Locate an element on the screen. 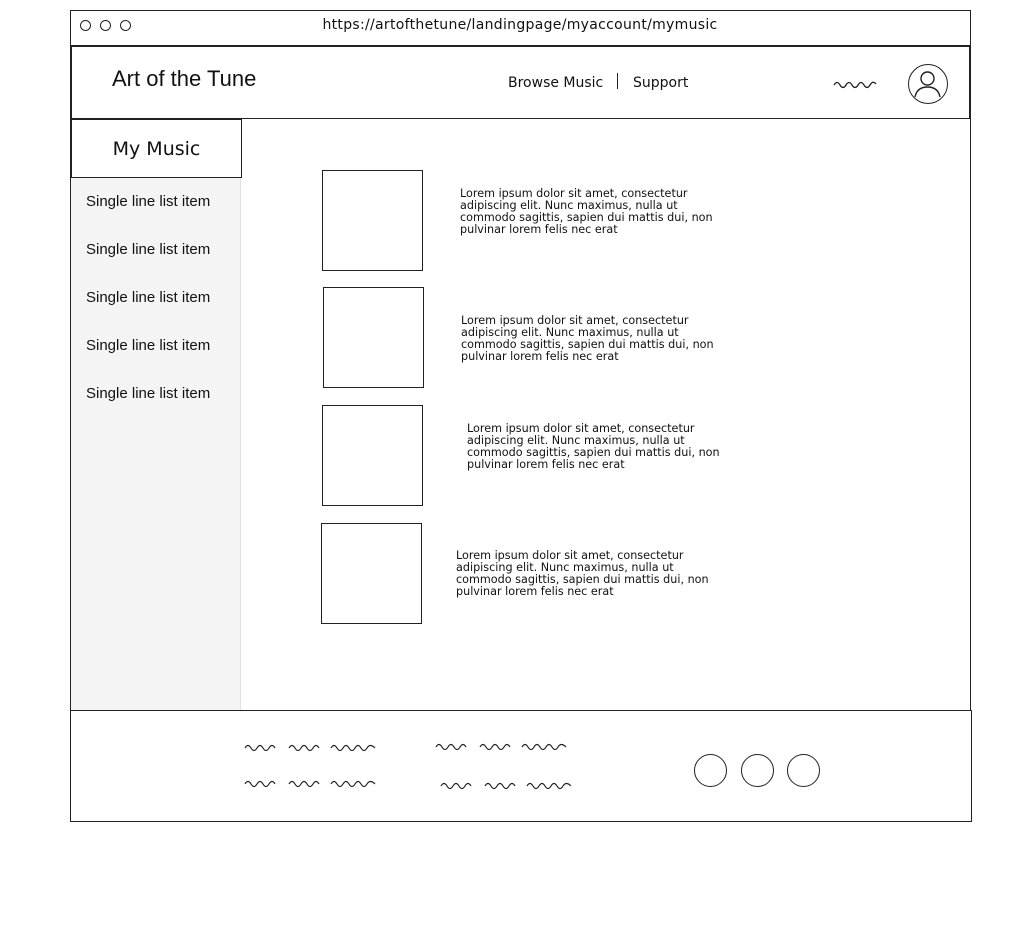 The image size is (1023, 932). brand-title: Art of the Tune is located at coordinates (184, 79).